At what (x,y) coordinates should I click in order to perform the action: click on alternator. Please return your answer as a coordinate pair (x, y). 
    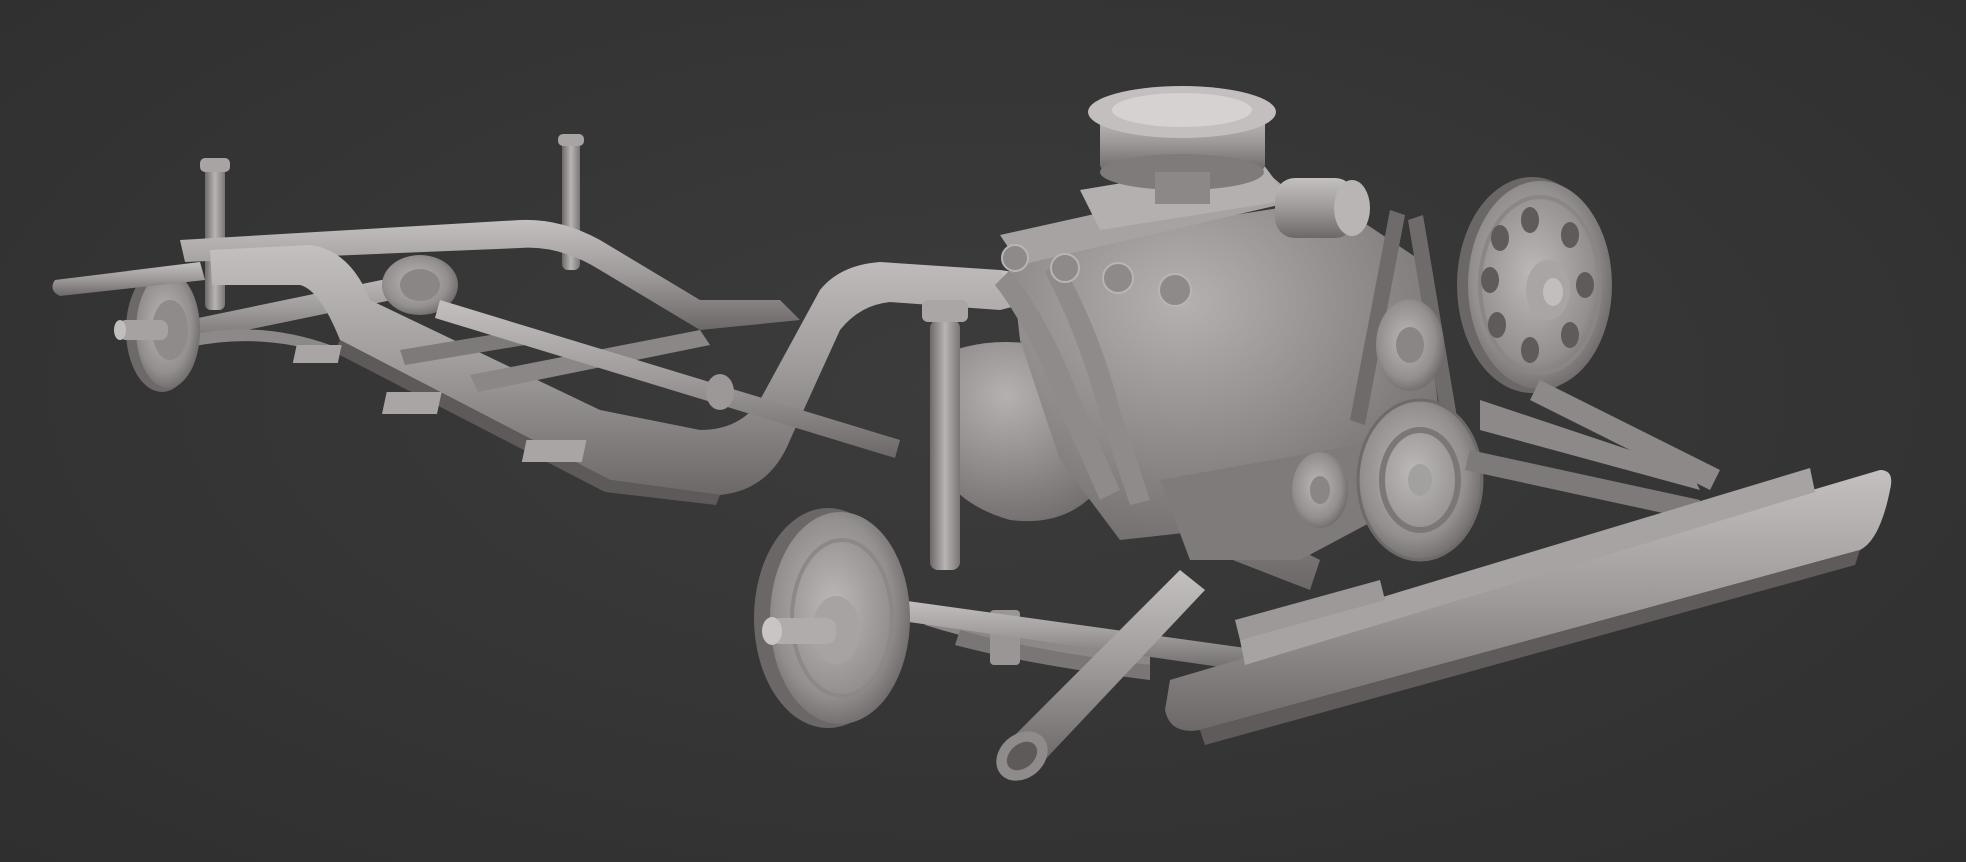
    Looking at the image, I should click on (1322, 208).